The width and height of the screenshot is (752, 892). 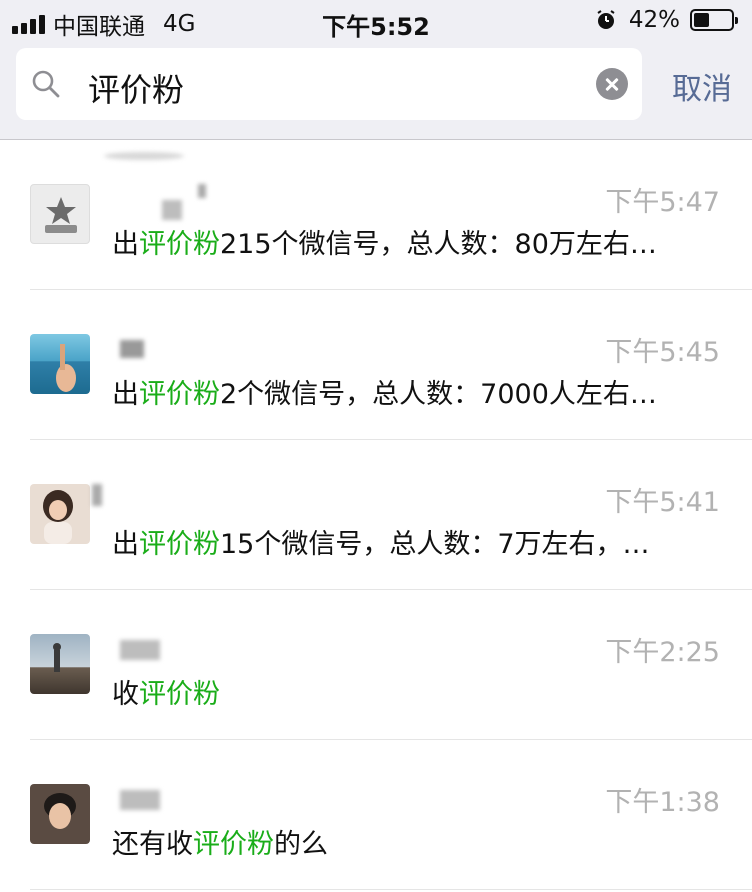 I want to click on star-logo-icon, so click(x=61, y=215).